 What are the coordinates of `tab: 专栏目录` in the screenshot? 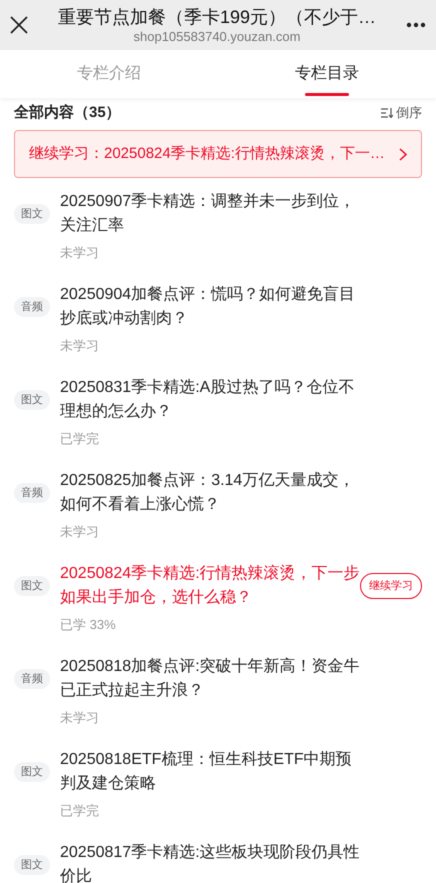 It's located at (327, 74).